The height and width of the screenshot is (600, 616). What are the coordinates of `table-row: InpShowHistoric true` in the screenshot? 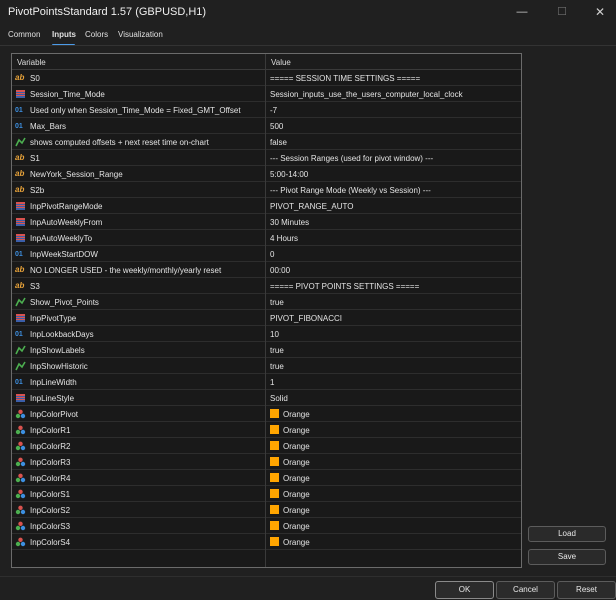 It's located at (266, 366).